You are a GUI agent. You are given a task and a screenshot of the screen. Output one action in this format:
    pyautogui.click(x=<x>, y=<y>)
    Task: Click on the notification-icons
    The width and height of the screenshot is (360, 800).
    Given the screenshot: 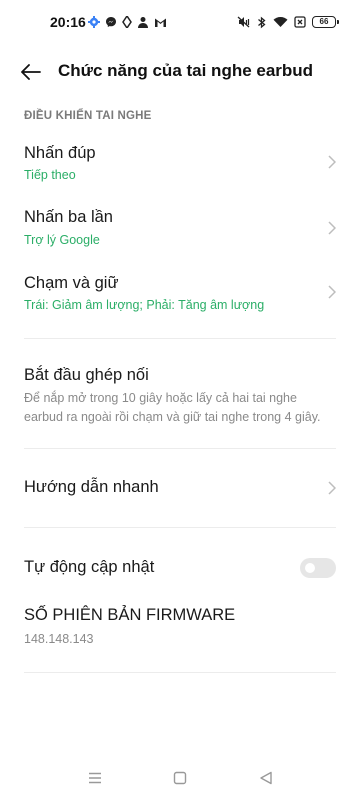 What is the action you would take?
    pyautogui.click(x=127, y=22)
    